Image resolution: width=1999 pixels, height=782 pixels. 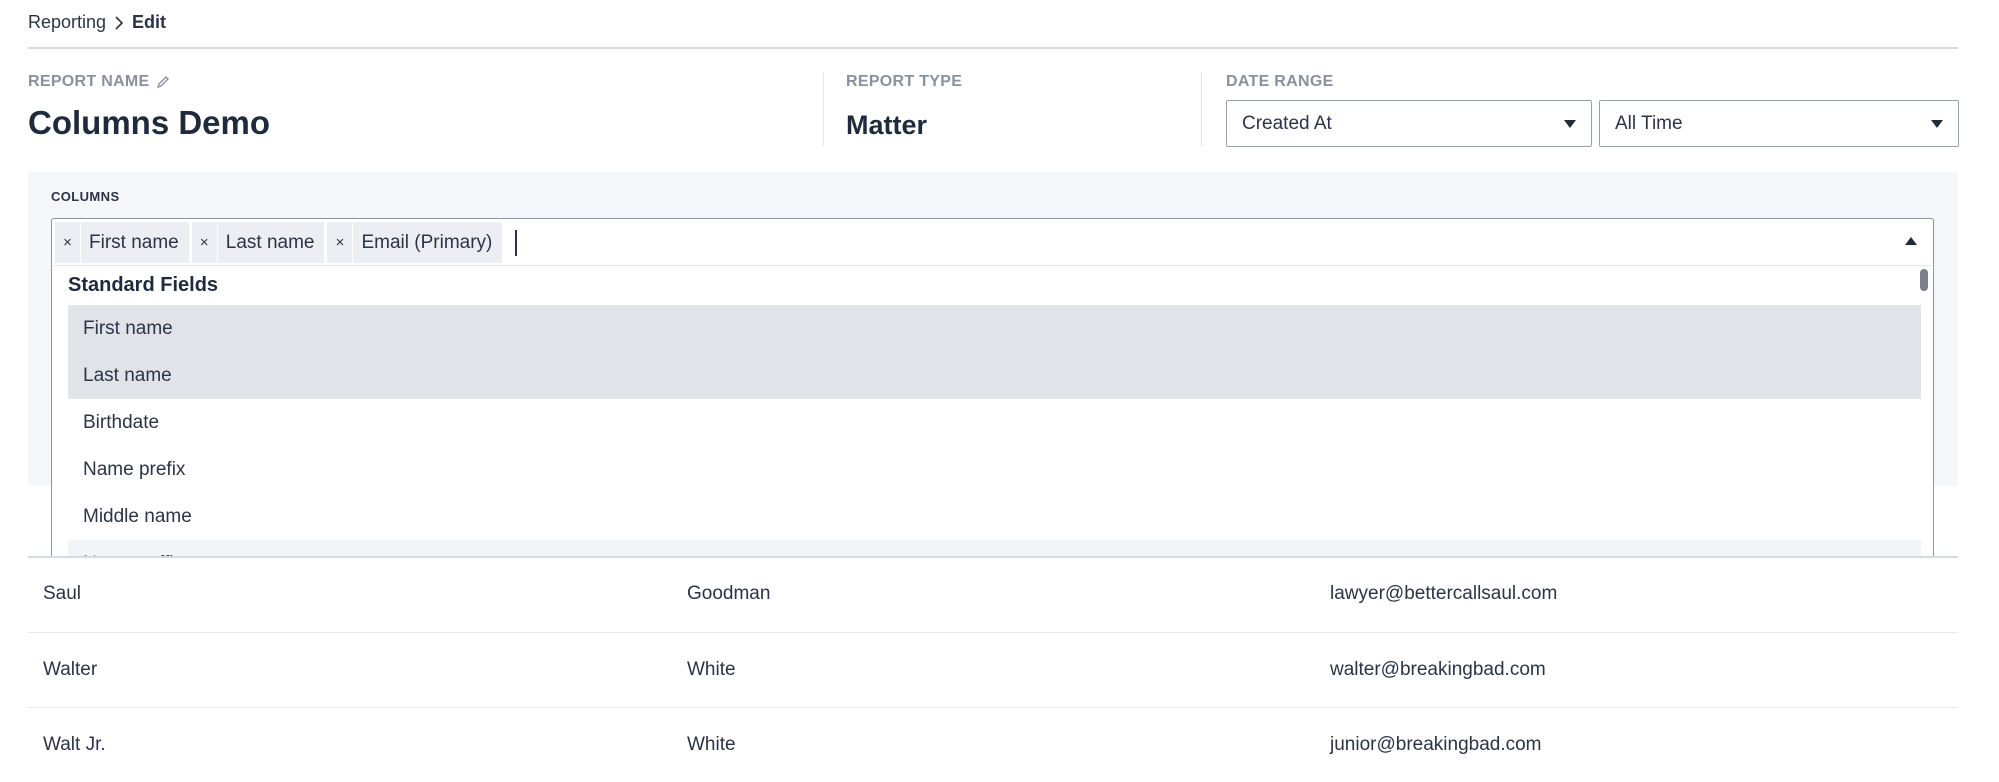 What do you see at coordinates (149, 22) in the screenshot?
I see `breadcrumb-current: Edit` at bounding box center [149, 22].